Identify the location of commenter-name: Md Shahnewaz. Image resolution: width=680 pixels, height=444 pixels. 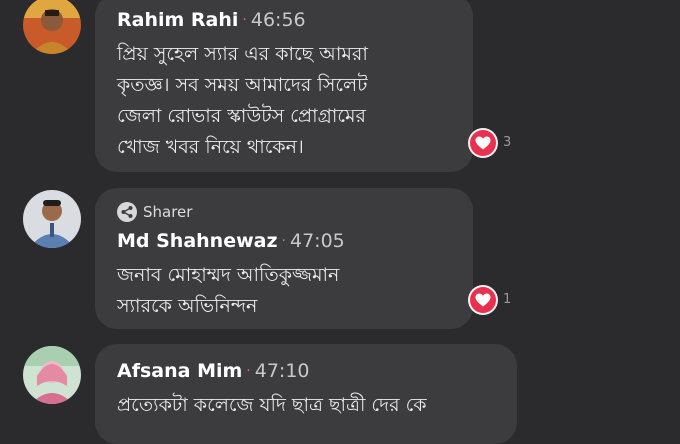
(197, 241).